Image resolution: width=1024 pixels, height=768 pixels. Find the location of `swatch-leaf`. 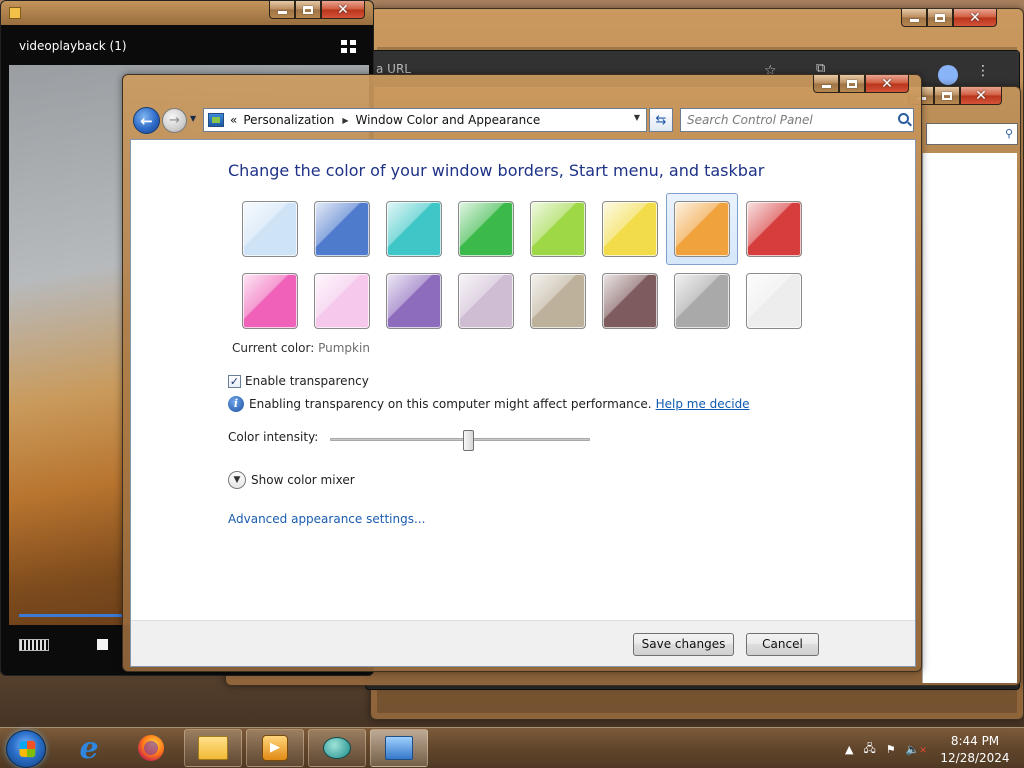

swatch-leaf is located at coordinates (486, 229).